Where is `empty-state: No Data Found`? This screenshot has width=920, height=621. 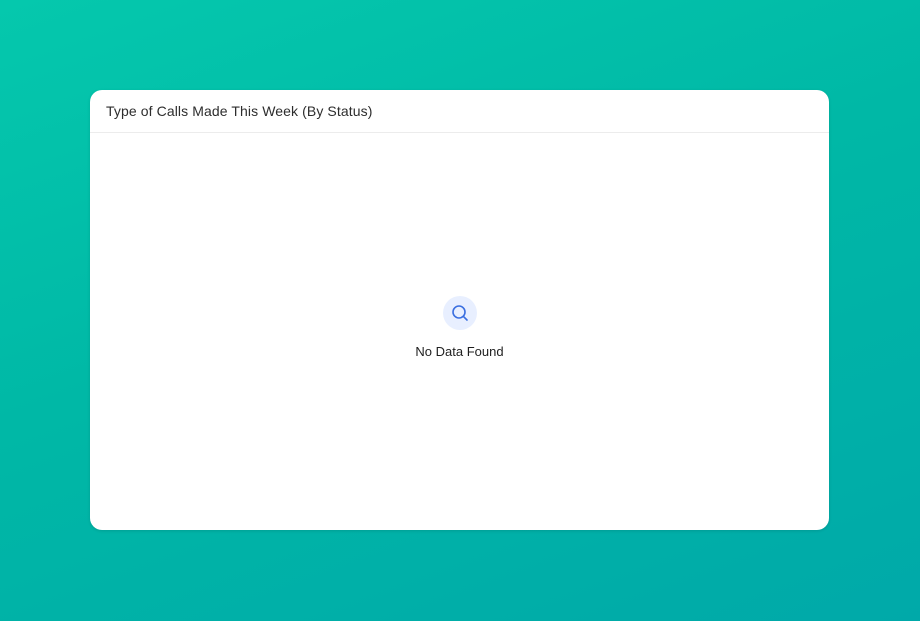 empty-state: No Data Found is located at coordinates (459, 327).